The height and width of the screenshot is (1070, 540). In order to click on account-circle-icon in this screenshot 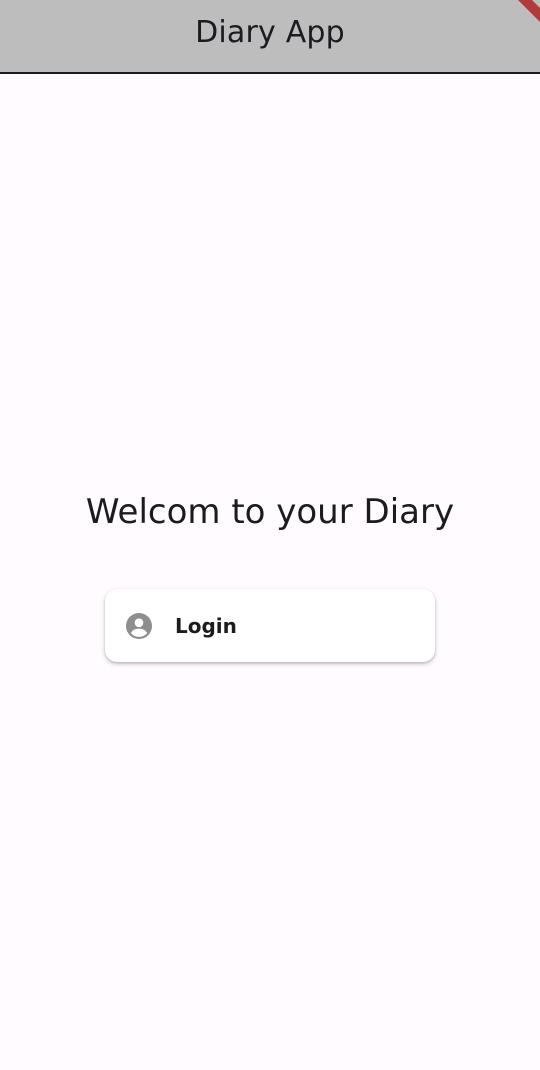, I will do `click(139, 625)`.